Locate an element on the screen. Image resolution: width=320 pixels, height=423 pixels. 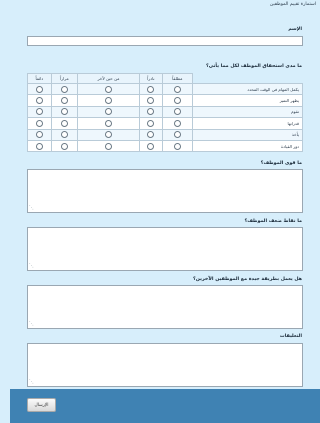
comments-label: التعليقات is located at coordinates (290, 336).